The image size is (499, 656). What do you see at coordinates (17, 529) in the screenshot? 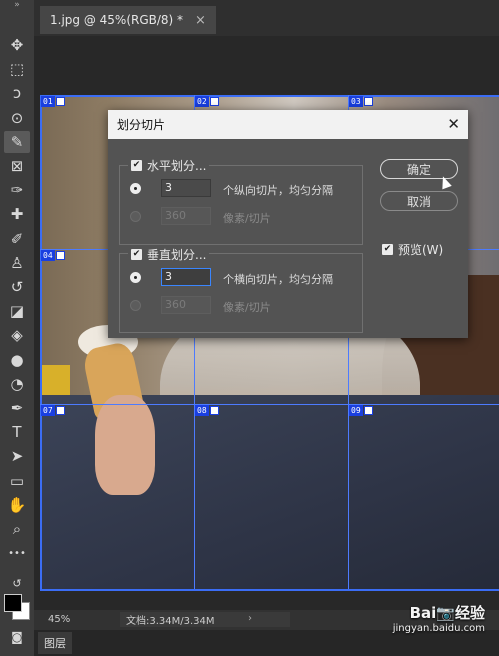
I see `zoom-tool-icon: ⌕` at bounding box center [17, 529].